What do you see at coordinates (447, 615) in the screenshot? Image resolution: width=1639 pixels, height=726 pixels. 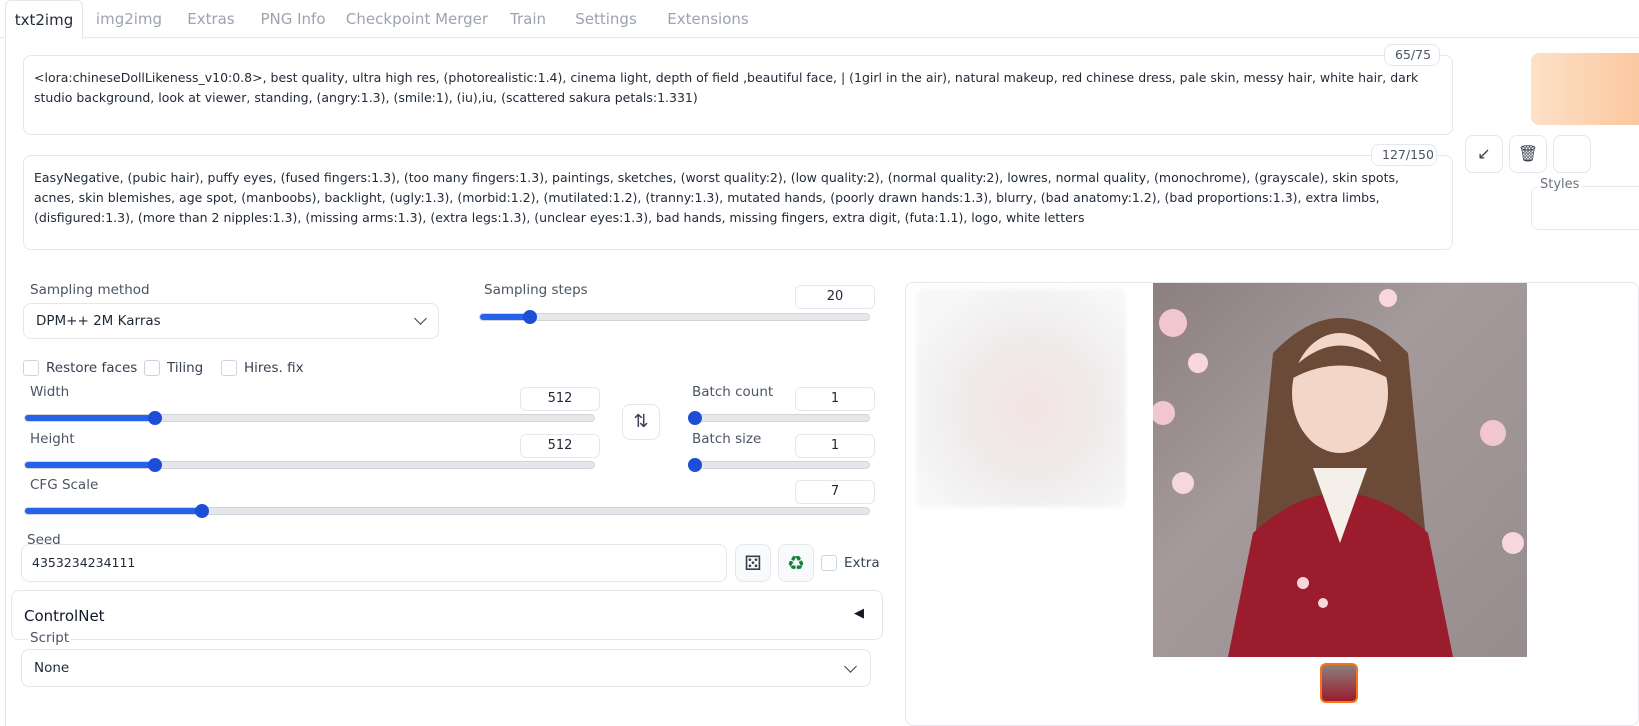 I see `controlnet-accordion: ControlNet ◀` at bounding box center [447, 615].